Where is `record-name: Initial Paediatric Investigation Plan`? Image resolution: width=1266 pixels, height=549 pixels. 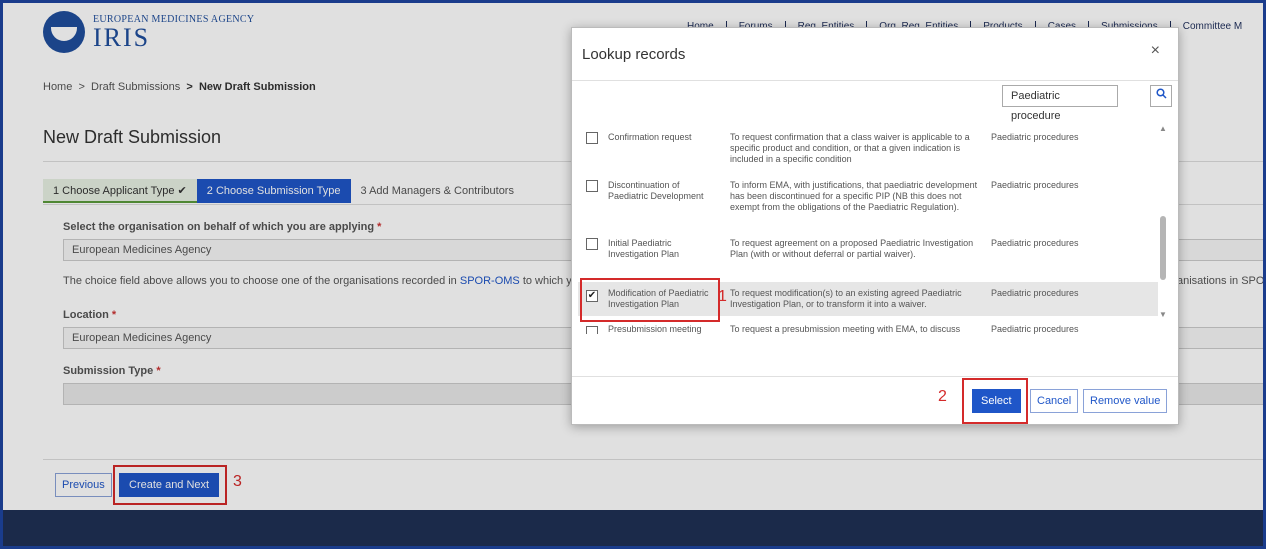 record-name: Initial Paediatric Investigation Plan is located at coordinates (644, 248).